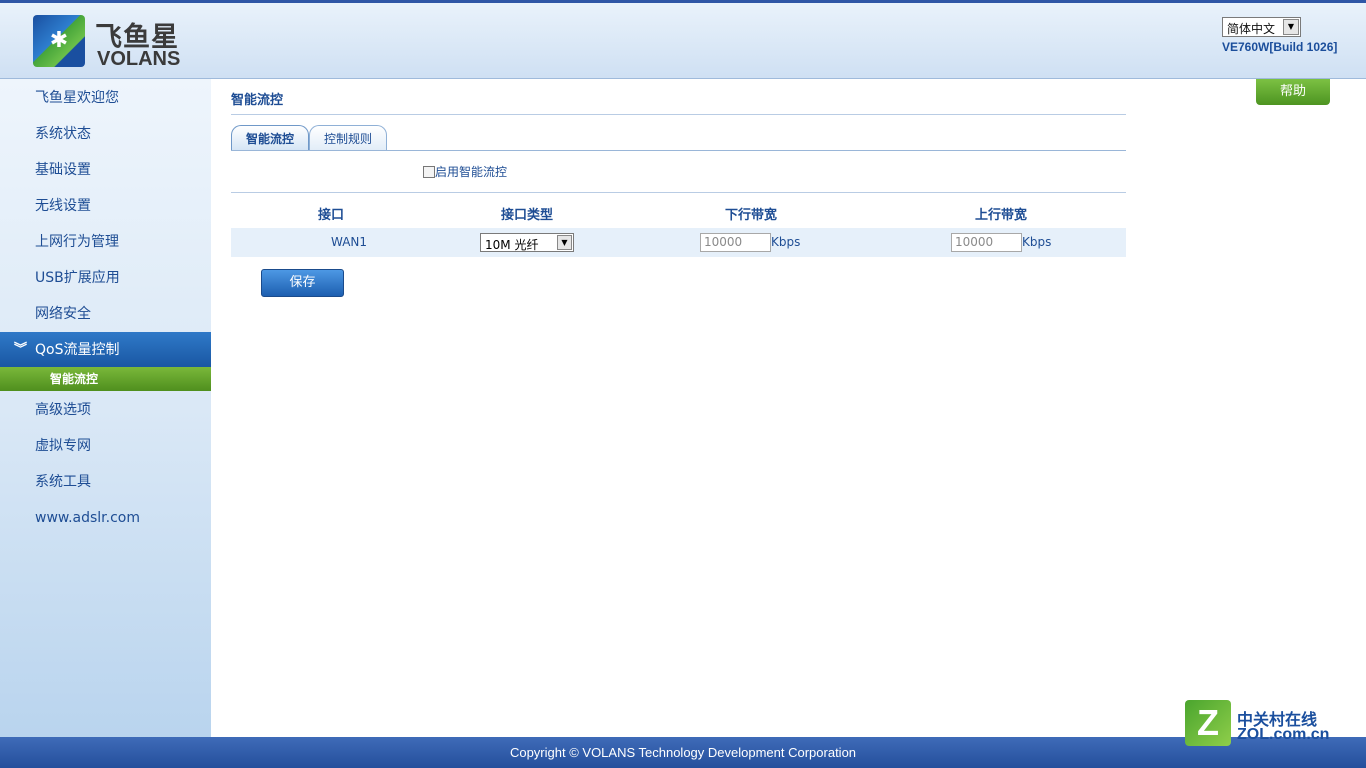 The width and height of the screenshot is (1366, 768). I want to click on sidebar-item-behavior-management: 上网行为管理, so click(105, 242).